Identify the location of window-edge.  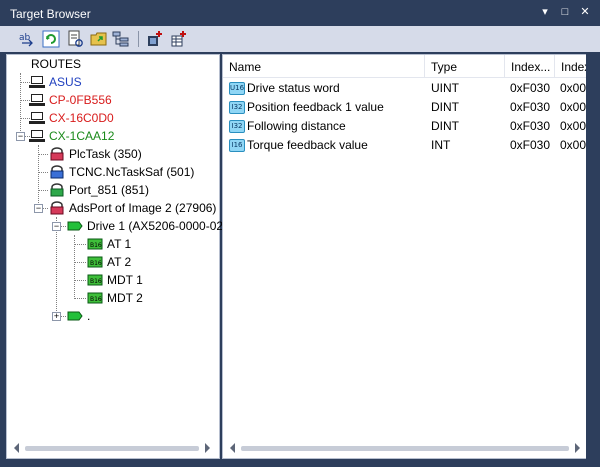
(593, 256).